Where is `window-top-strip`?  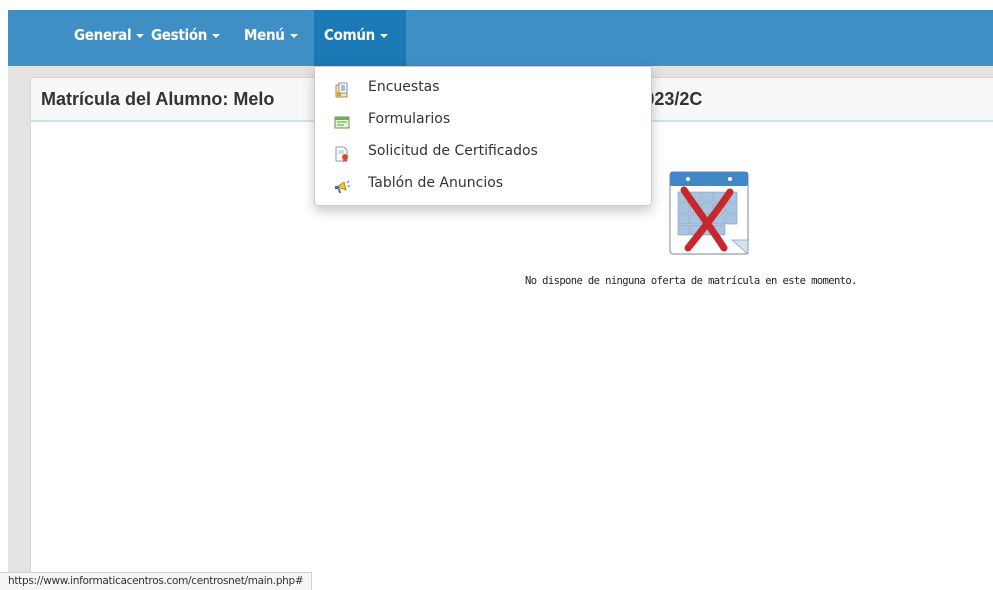
window-top-strip is located at coordinates (496, 5).